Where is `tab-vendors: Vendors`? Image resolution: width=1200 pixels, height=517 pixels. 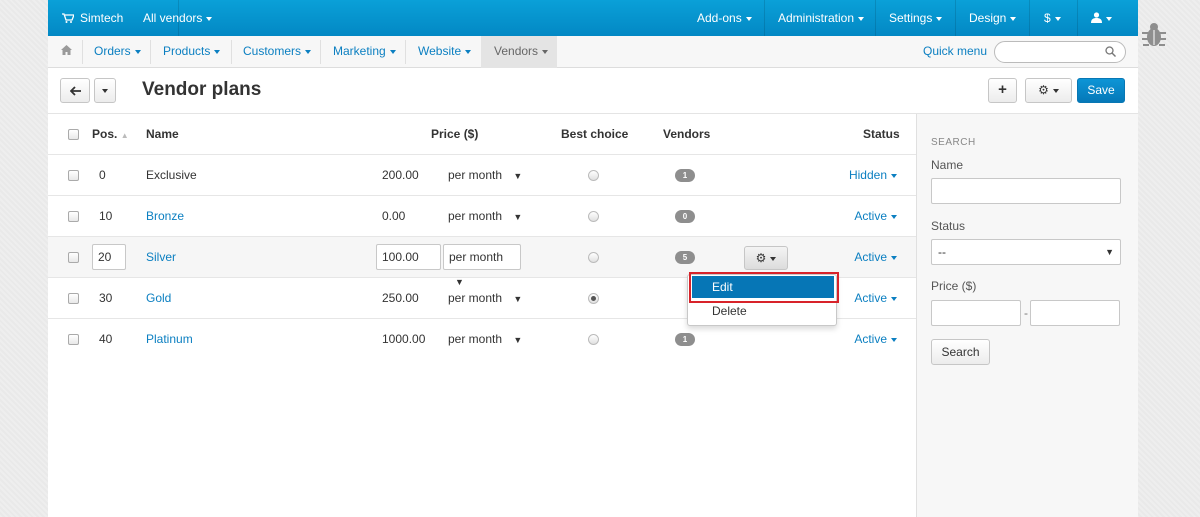 tab-vendors: Vendors is located at coordinates (521, 51).